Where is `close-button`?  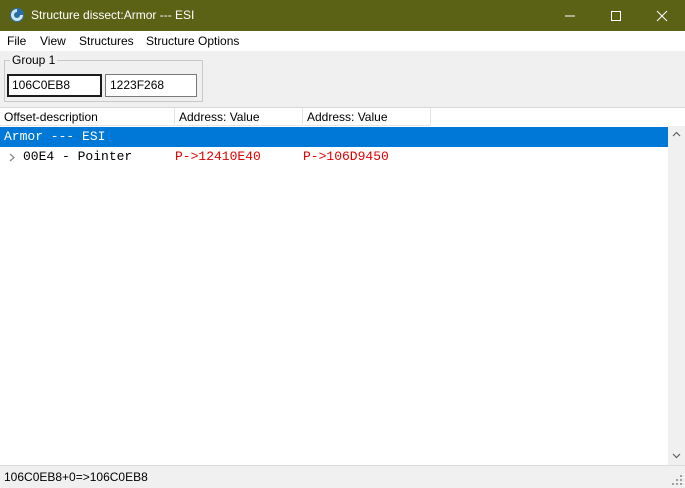 close-button is located at coordinates (662, 15).